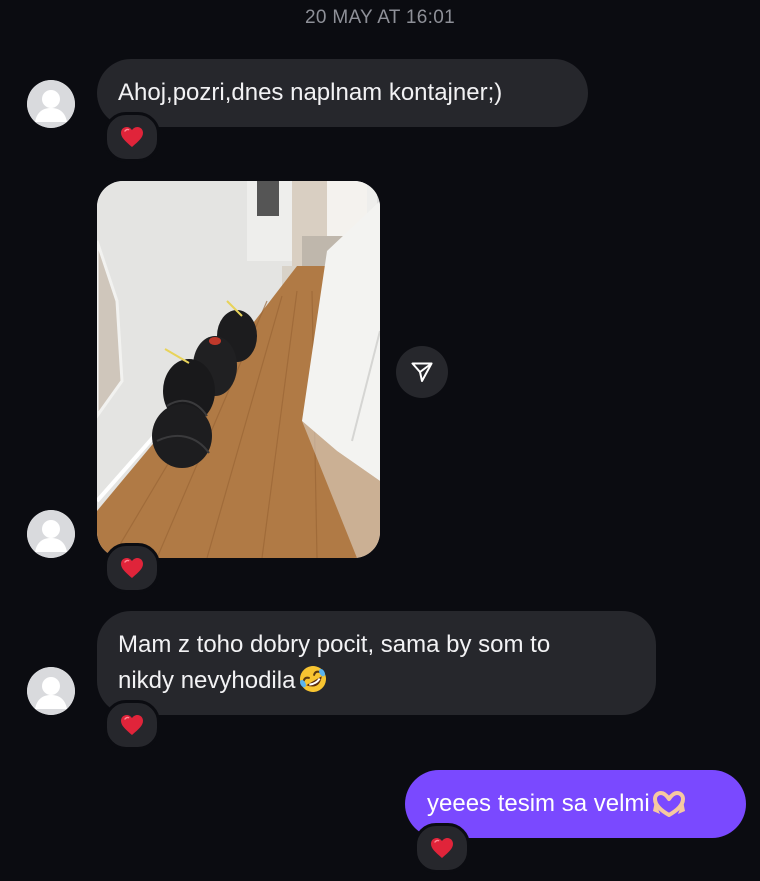 The width and height of the screenshot is (760, 881). What do you see at coordinates (207, 680) in the screenshot?
I see `message-text-fragment: nikdy nevyhodila` at bounding box center [207, 680].